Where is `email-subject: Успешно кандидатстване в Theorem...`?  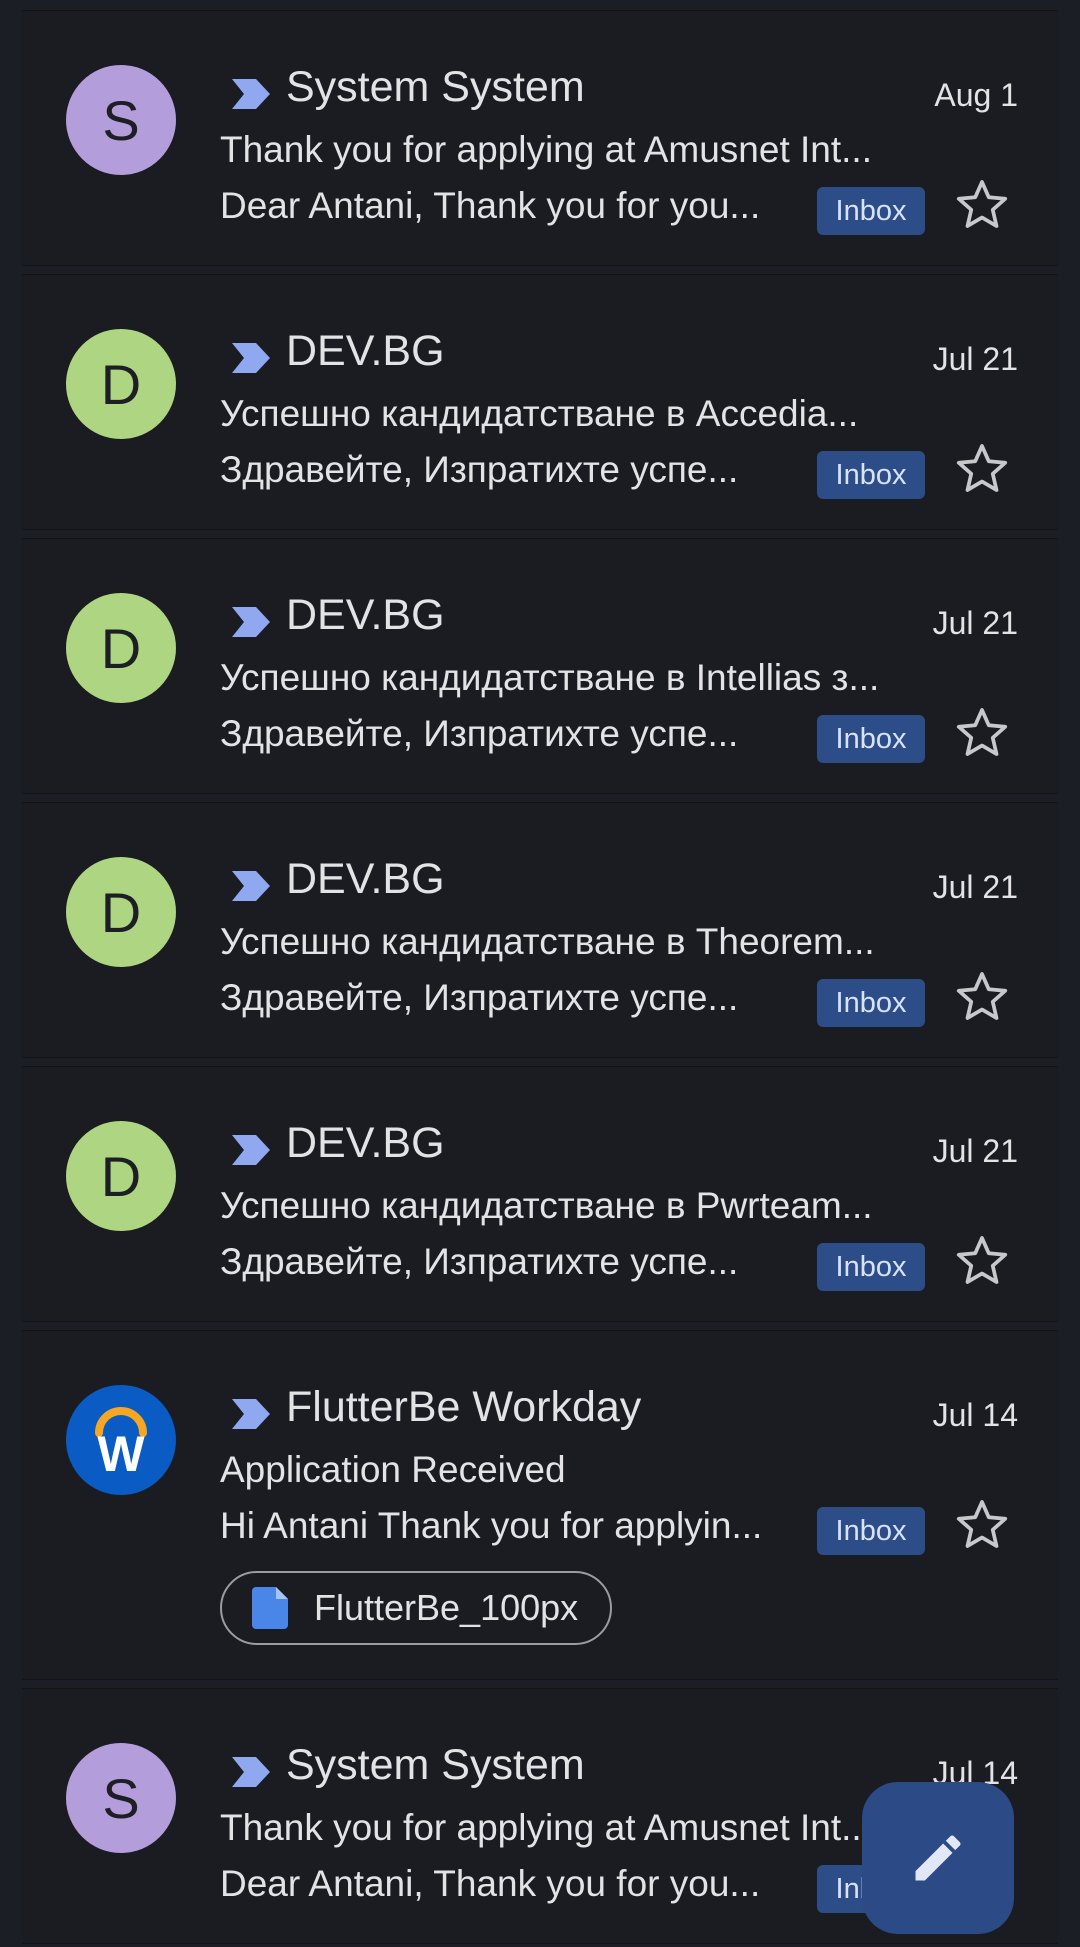 email-subject: Успешно кандидатстване в Theorem... is located at coordinates (547, 941).